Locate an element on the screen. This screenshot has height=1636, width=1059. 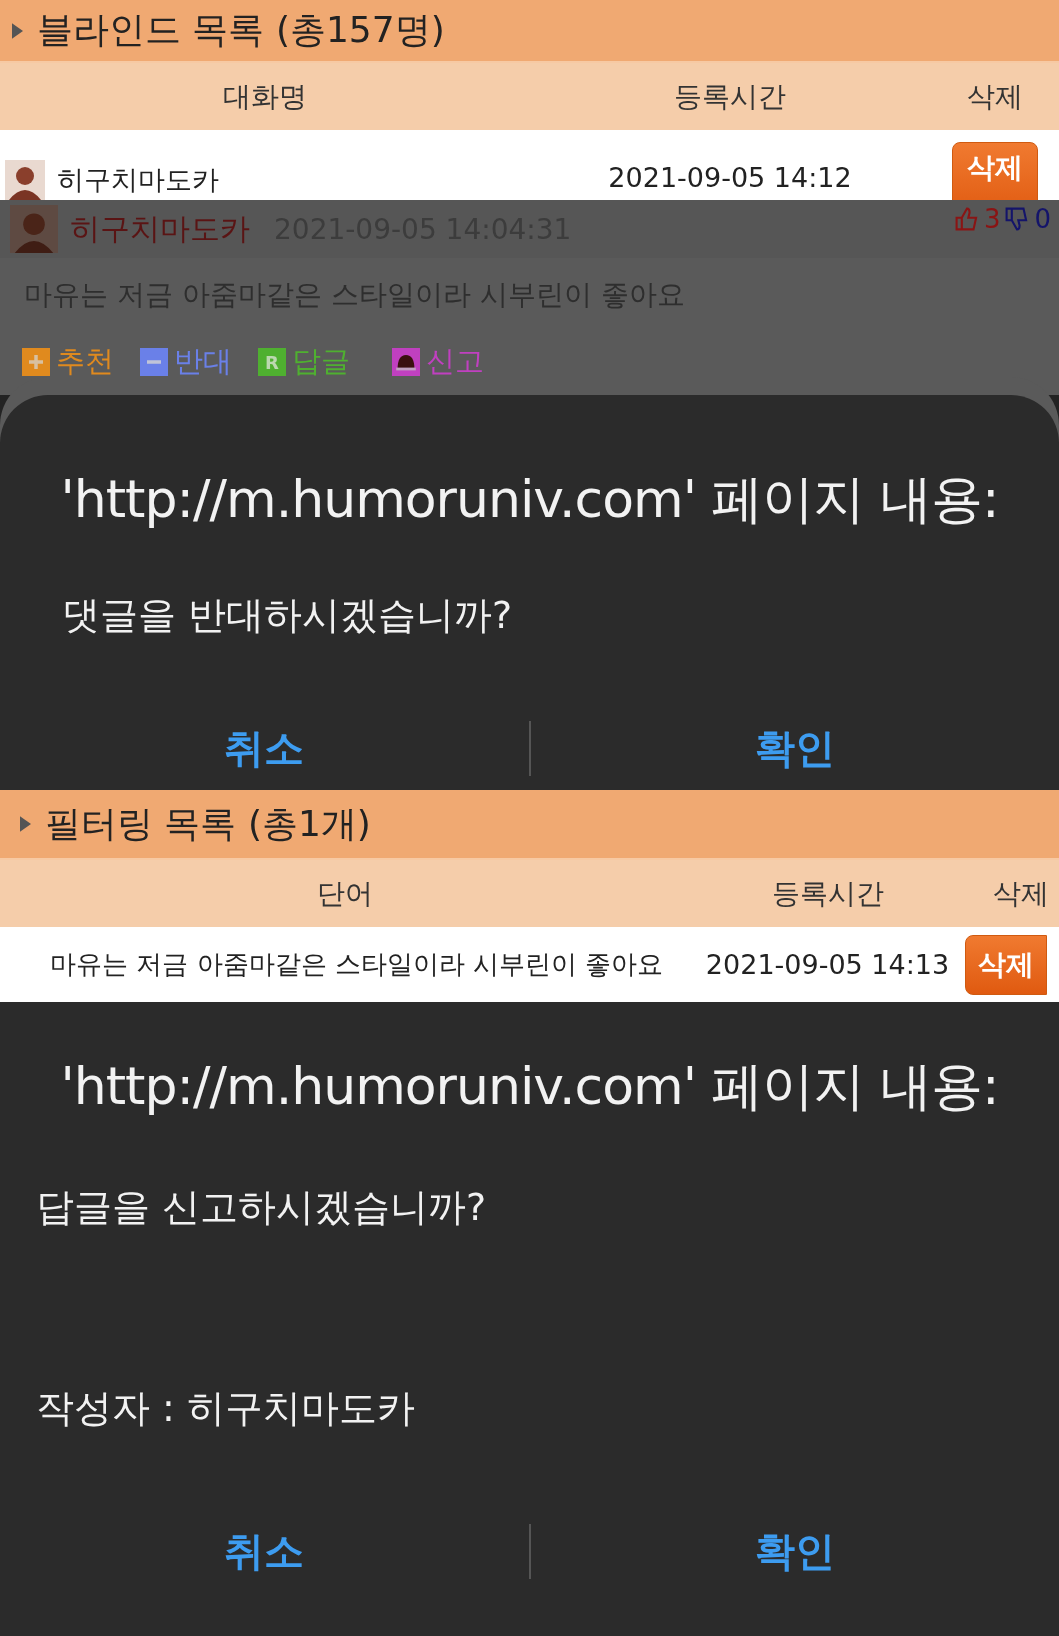
dialog-author: 작성자 : 히구치마도카 is located at coordinates (225, 1408).